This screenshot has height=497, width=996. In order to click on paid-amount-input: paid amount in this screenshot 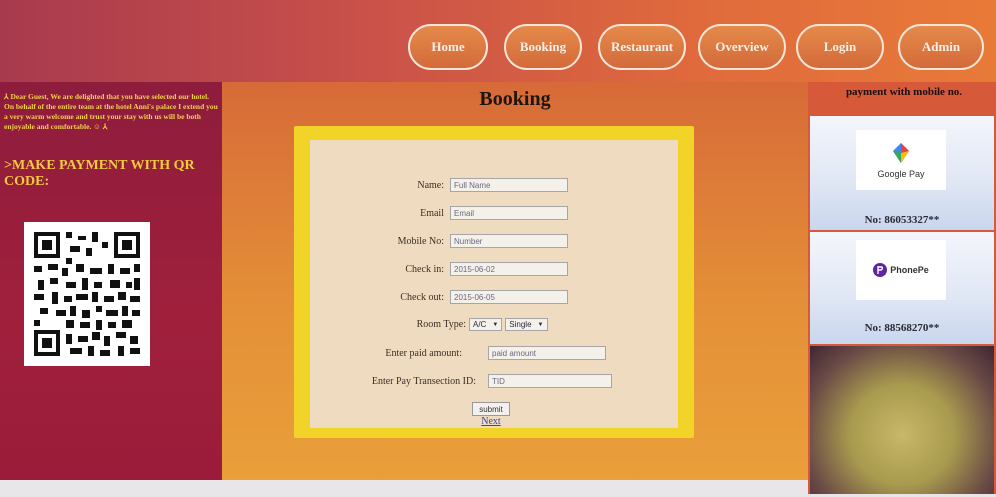, I will do `click(547, 353)`.